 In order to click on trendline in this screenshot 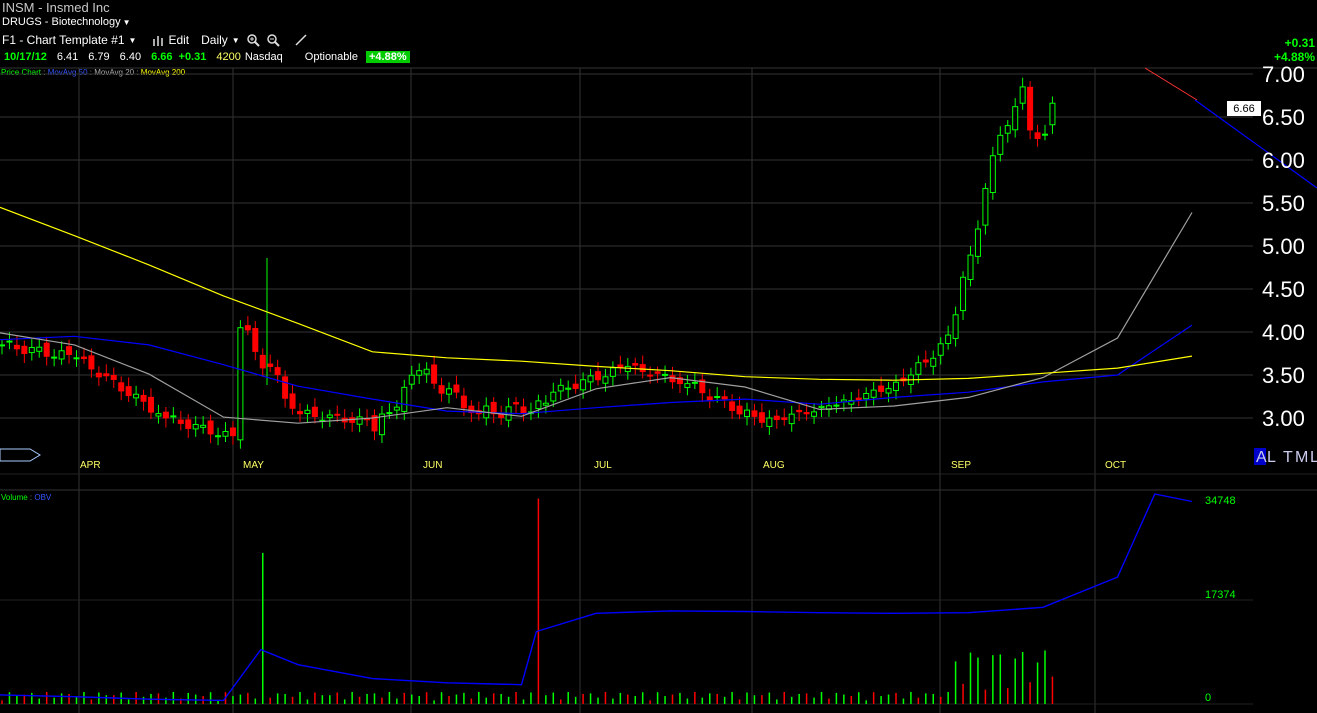, I will do `click(1171, 84)`.